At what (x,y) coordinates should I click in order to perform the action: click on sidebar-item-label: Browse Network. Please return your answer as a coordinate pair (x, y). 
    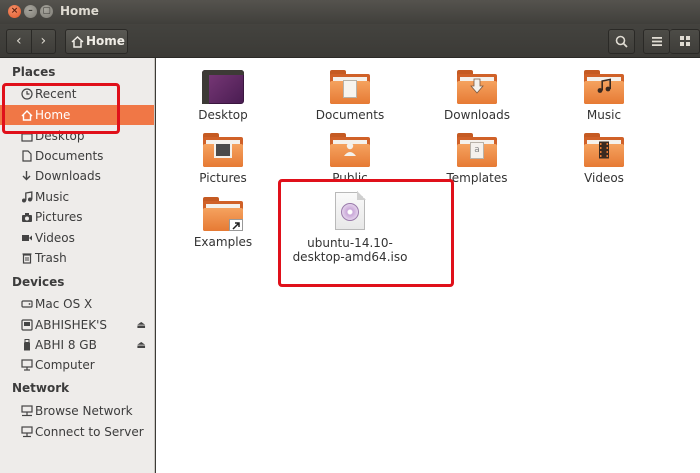
    Looking at the image, I should click on (84, 411).